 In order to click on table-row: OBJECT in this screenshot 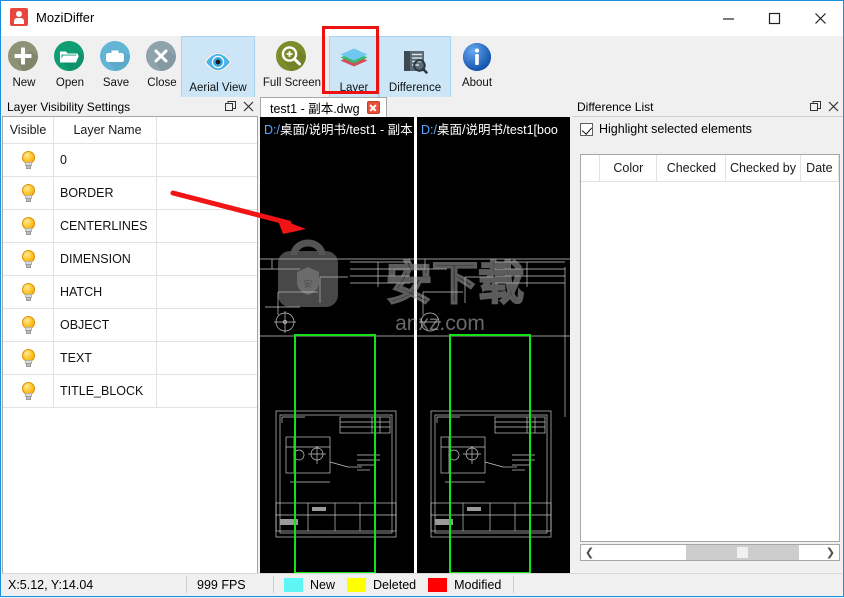, I will do `click(130, 325)`.